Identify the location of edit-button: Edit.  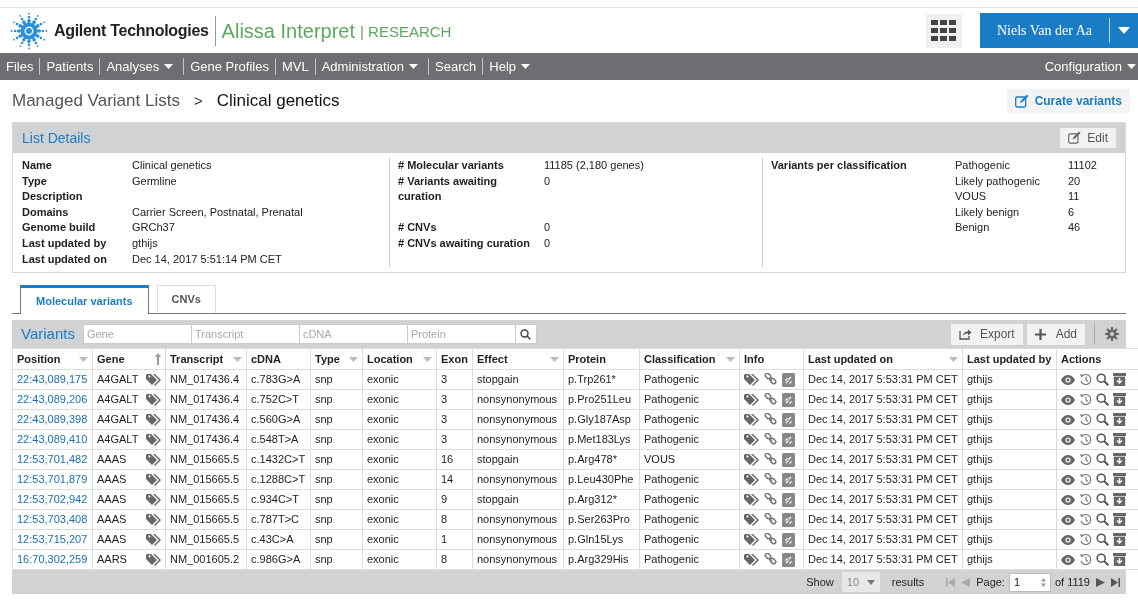
(1088, 138).